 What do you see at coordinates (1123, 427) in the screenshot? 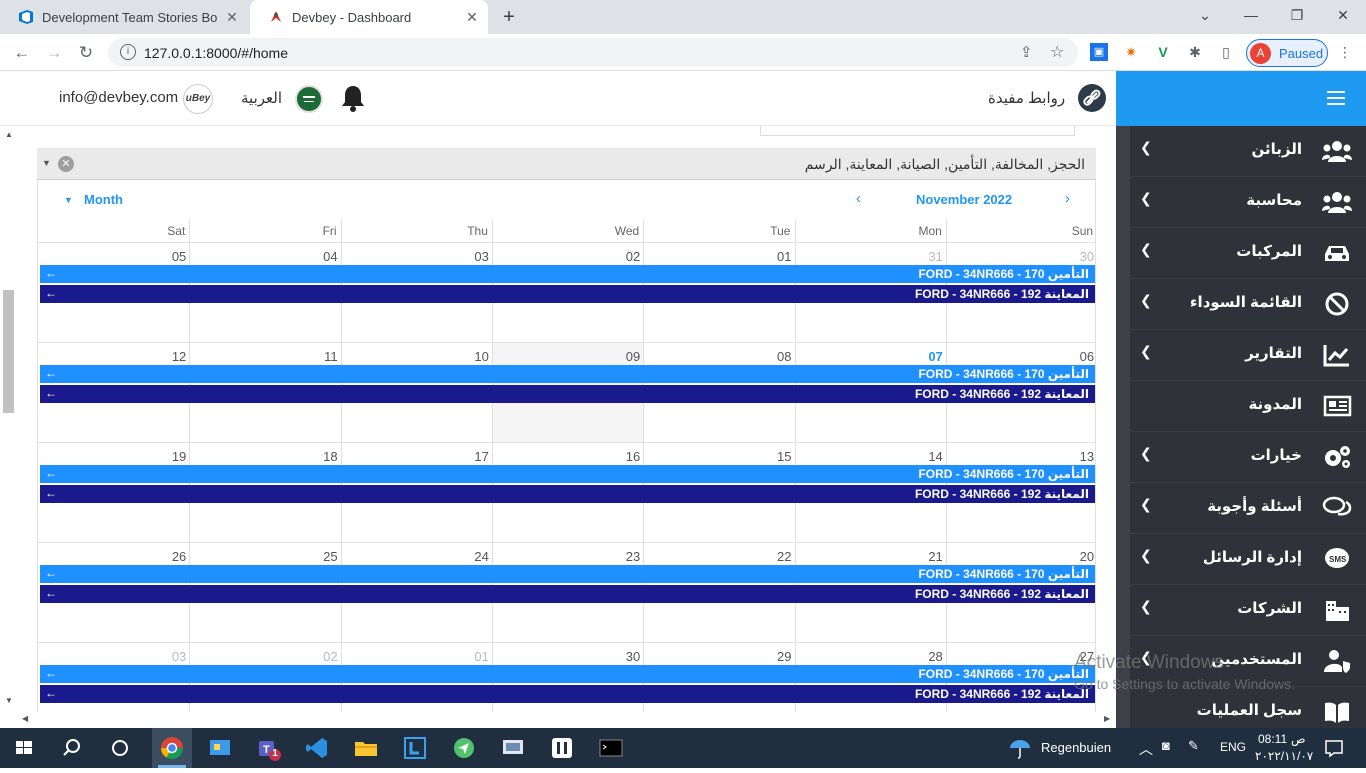
I see `sidebar-scrollbar` at bounding box center [1123, 427].